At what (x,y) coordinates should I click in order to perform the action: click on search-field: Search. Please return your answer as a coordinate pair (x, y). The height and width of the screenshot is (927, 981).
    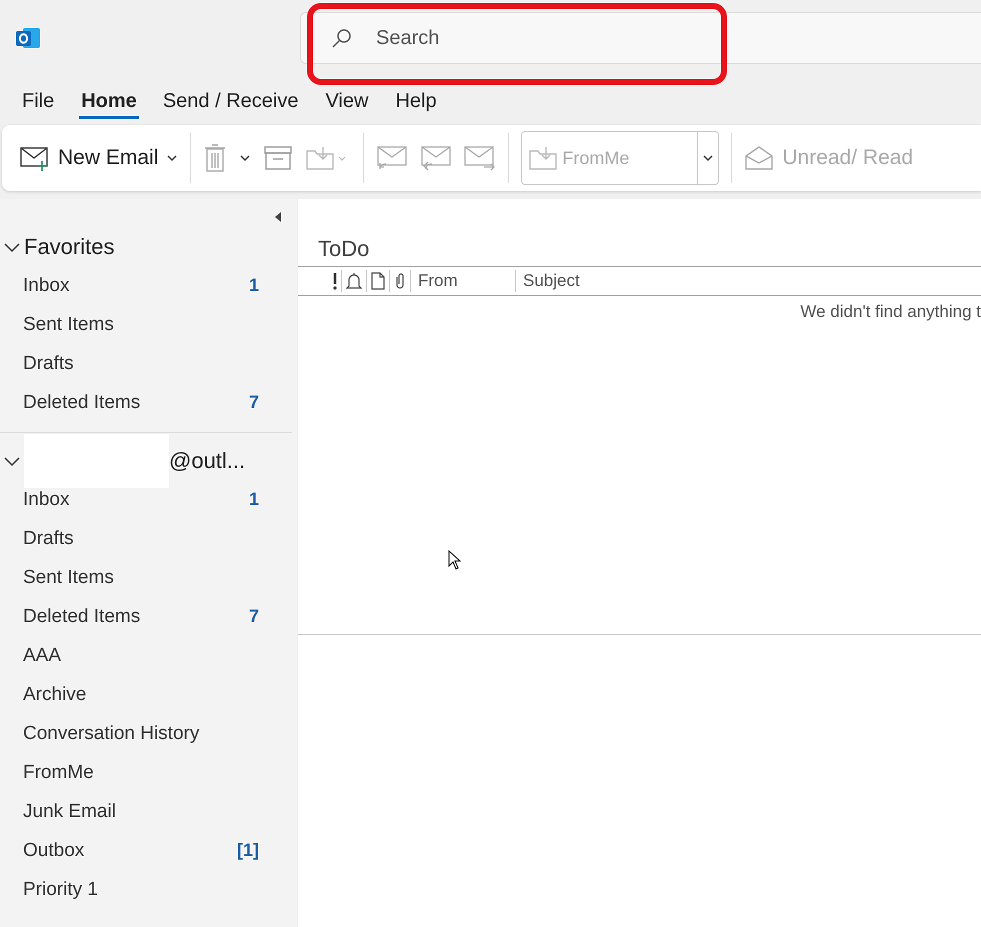
    Looking at the image, I should click on (640, 38).